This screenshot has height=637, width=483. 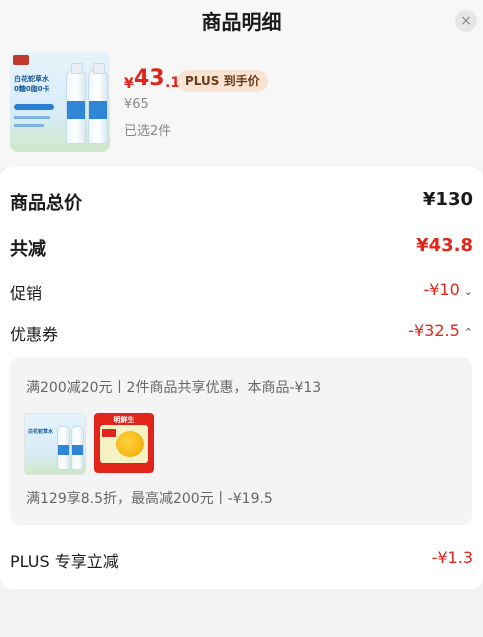 I want to click on reduce-label: 共减, so click(x=28, y=249).